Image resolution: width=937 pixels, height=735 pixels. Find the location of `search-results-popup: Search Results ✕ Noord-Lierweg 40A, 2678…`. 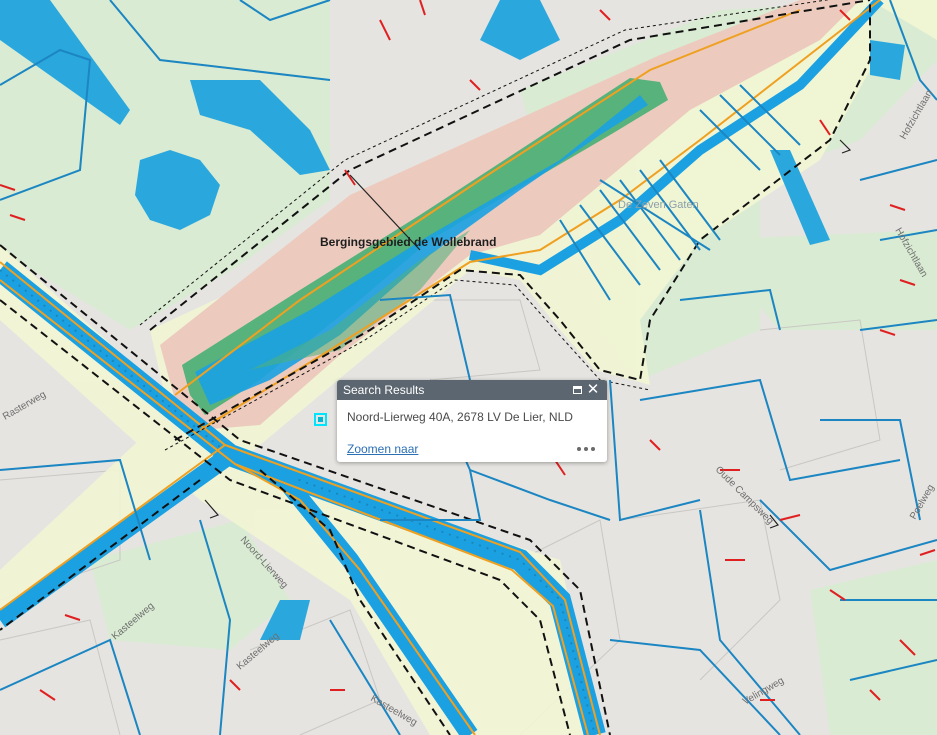

search-results-popup: Search Results ✕ Noord-Lierweg 40A, 2678… is located at coordinates (472, 421).